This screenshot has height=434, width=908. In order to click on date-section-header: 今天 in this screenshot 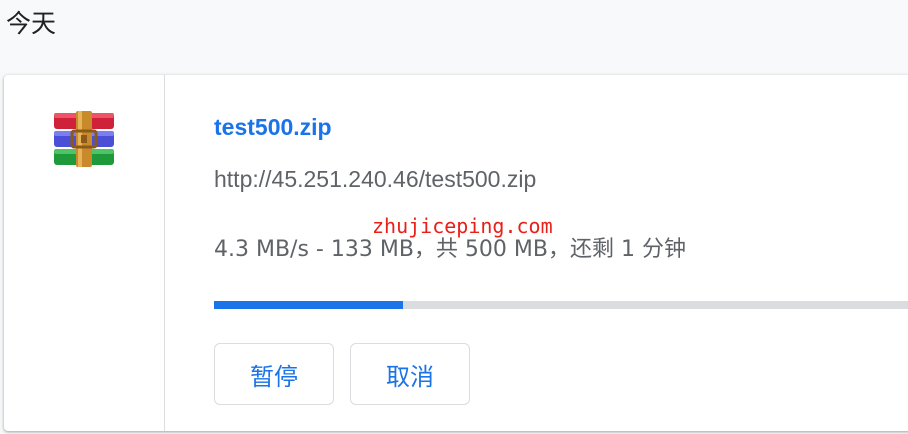, I will do `click(31, 23)`.